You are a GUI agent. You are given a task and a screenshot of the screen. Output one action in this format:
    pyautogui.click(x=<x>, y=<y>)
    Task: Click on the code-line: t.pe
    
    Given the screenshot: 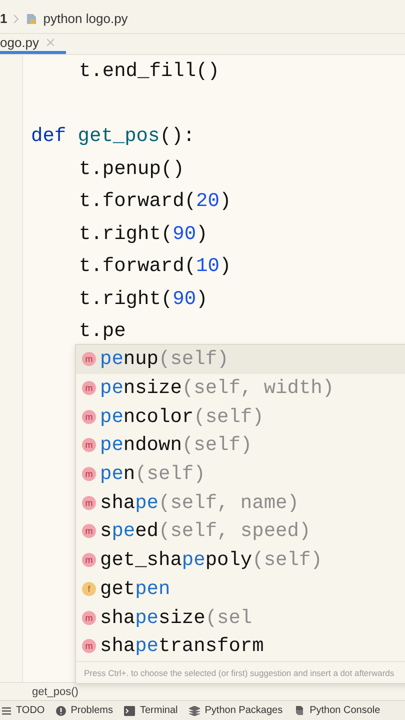 What is the action you would take?
    pyautogui.click(x=102, y=331)
    